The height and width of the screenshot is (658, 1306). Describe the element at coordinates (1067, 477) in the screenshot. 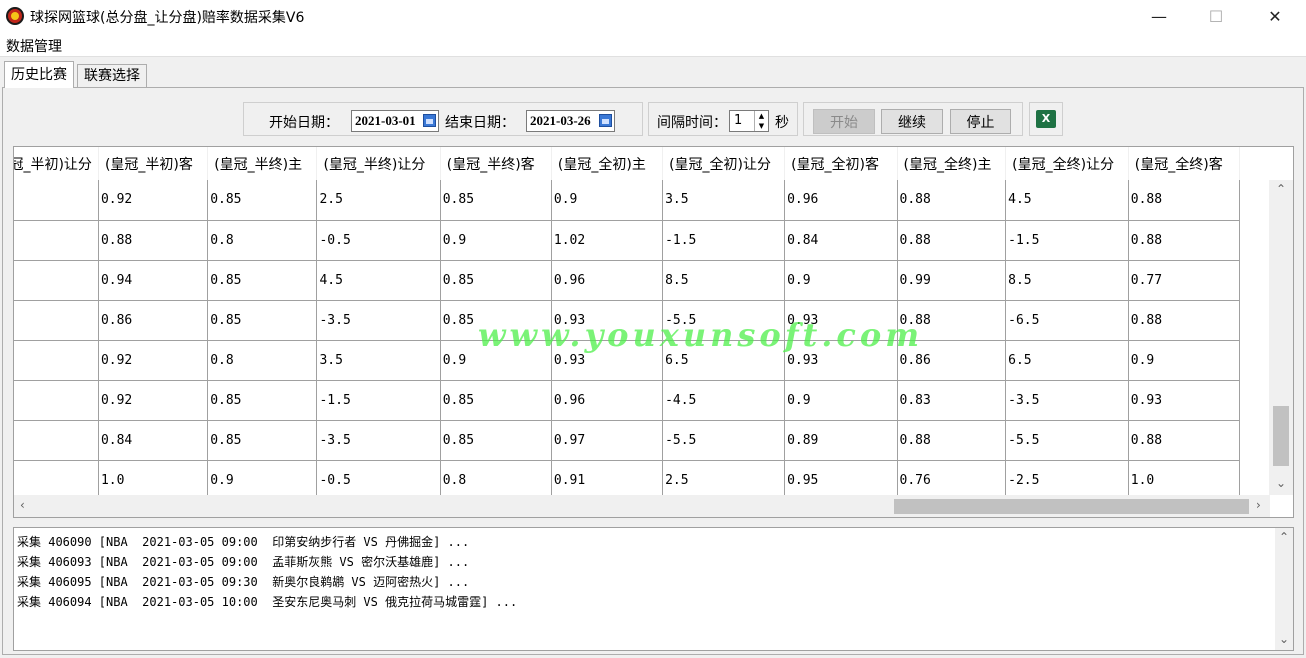

I see `table-cell: -2.5` at that location.